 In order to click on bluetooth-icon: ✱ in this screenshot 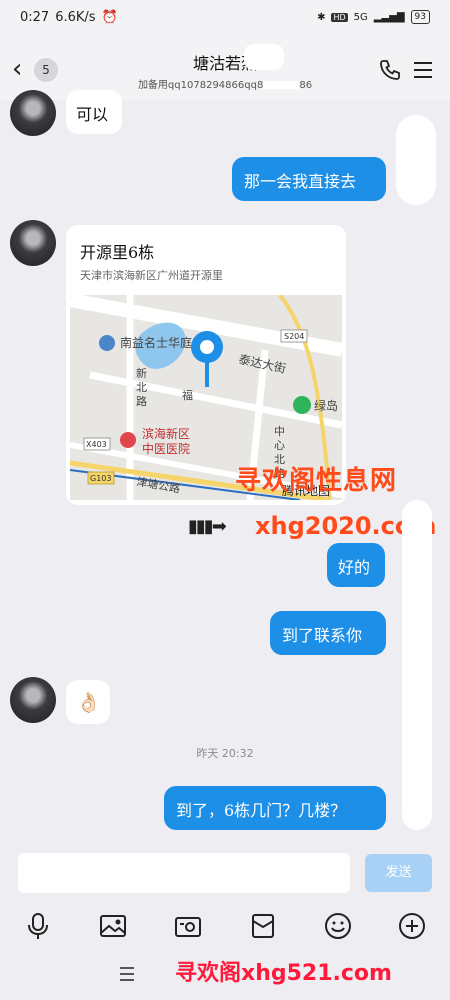, I will do `click(321, 17)`.